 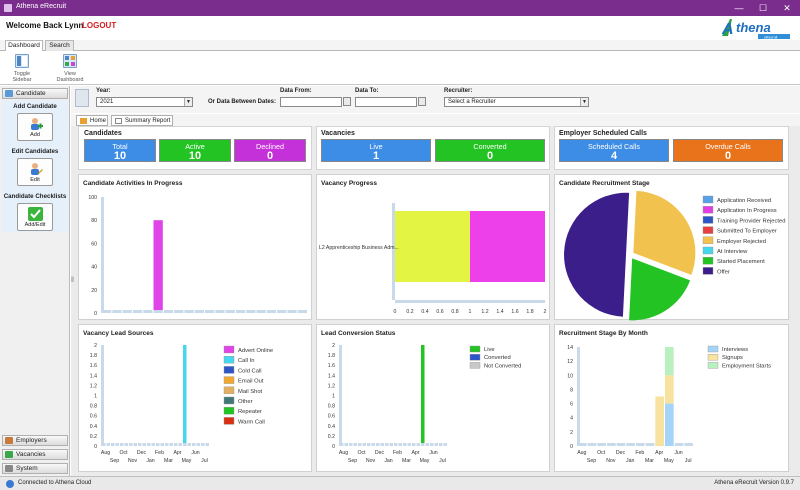 I want to click on sidebar-vacancies-header: Vacancies, so click(x=35, y=454).